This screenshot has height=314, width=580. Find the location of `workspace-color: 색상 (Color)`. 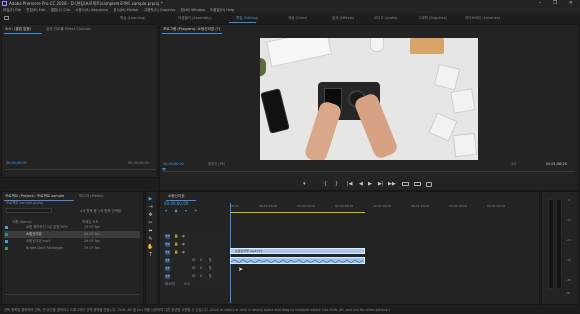

workspace-color: 색상 (Color) is located at coordinates (297, 18).